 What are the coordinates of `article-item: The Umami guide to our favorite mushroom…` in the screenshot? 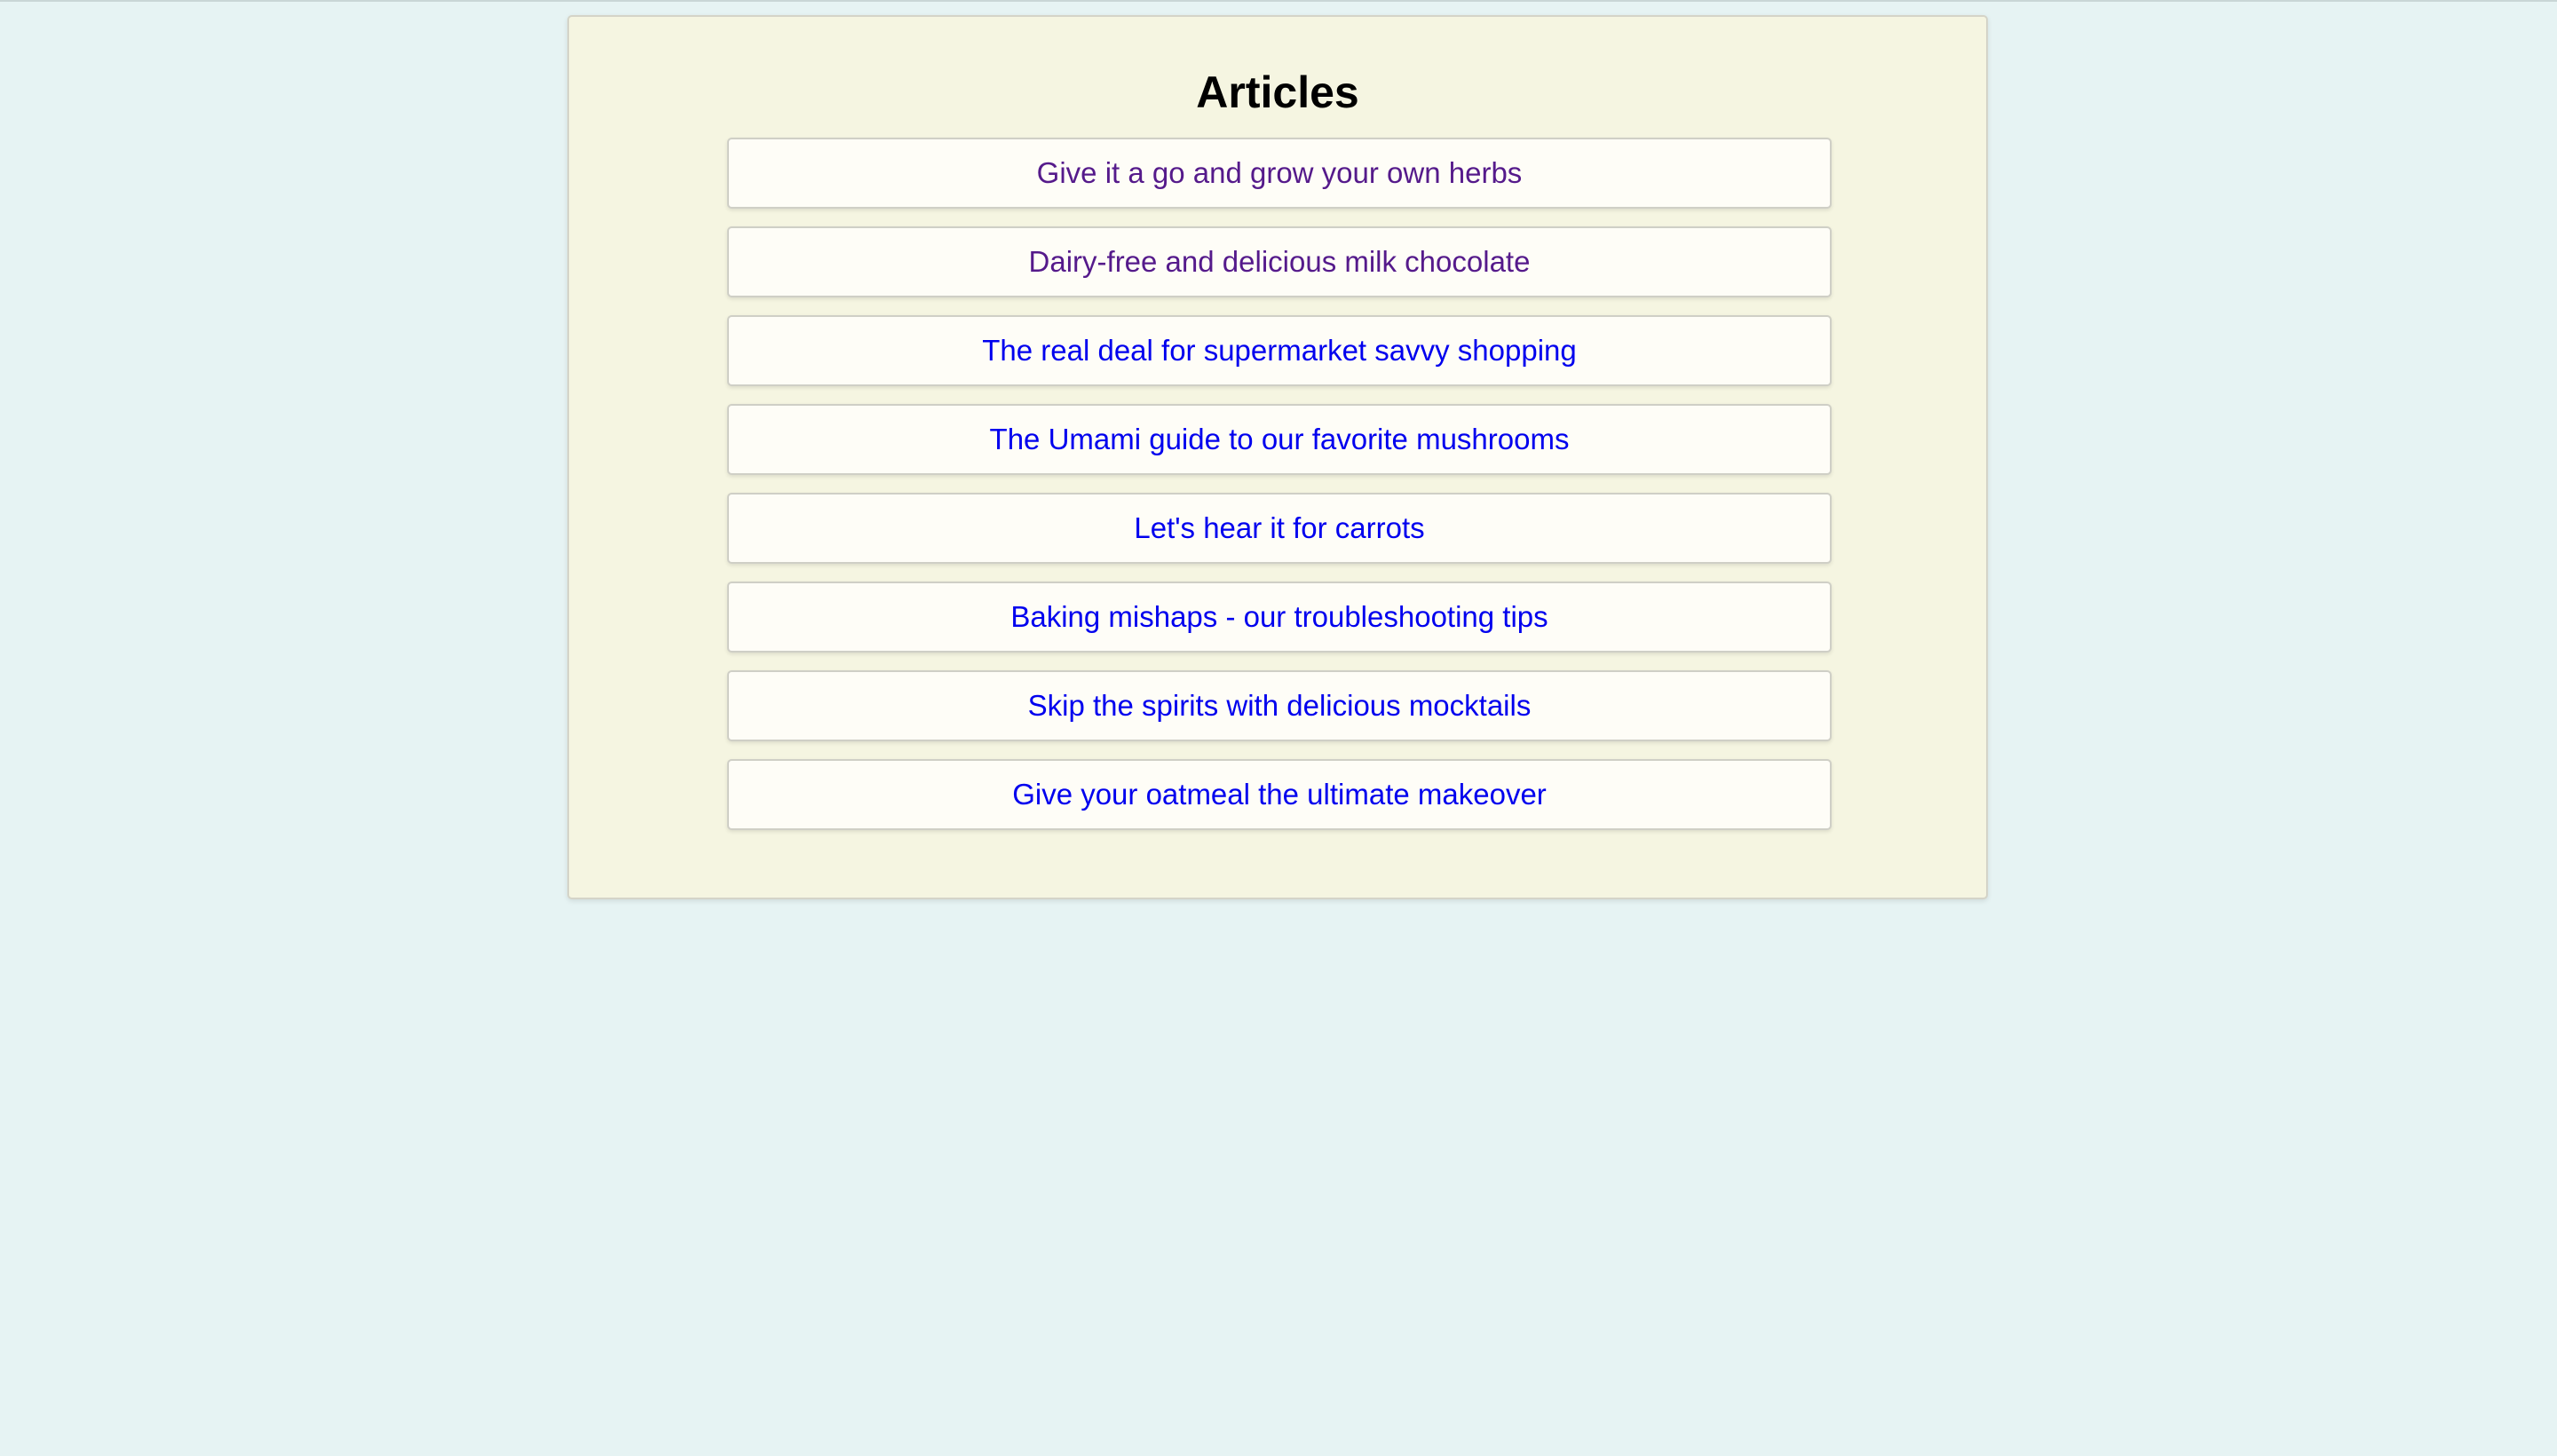 It's located at (1279, 439).